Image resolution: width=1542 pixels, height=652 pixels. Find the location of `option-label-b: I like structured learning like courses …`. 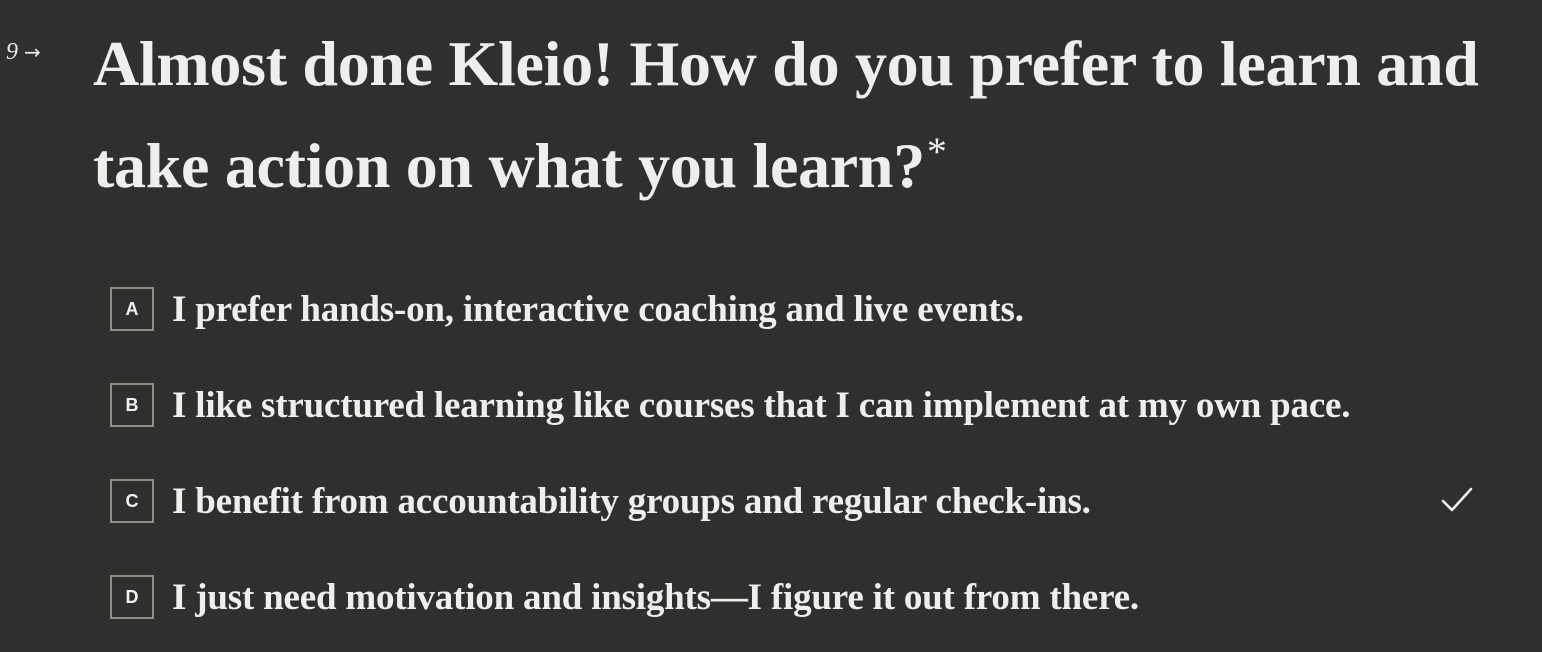

option-label-b: I like structured learning like courses … is located at coordinates (761, 405).